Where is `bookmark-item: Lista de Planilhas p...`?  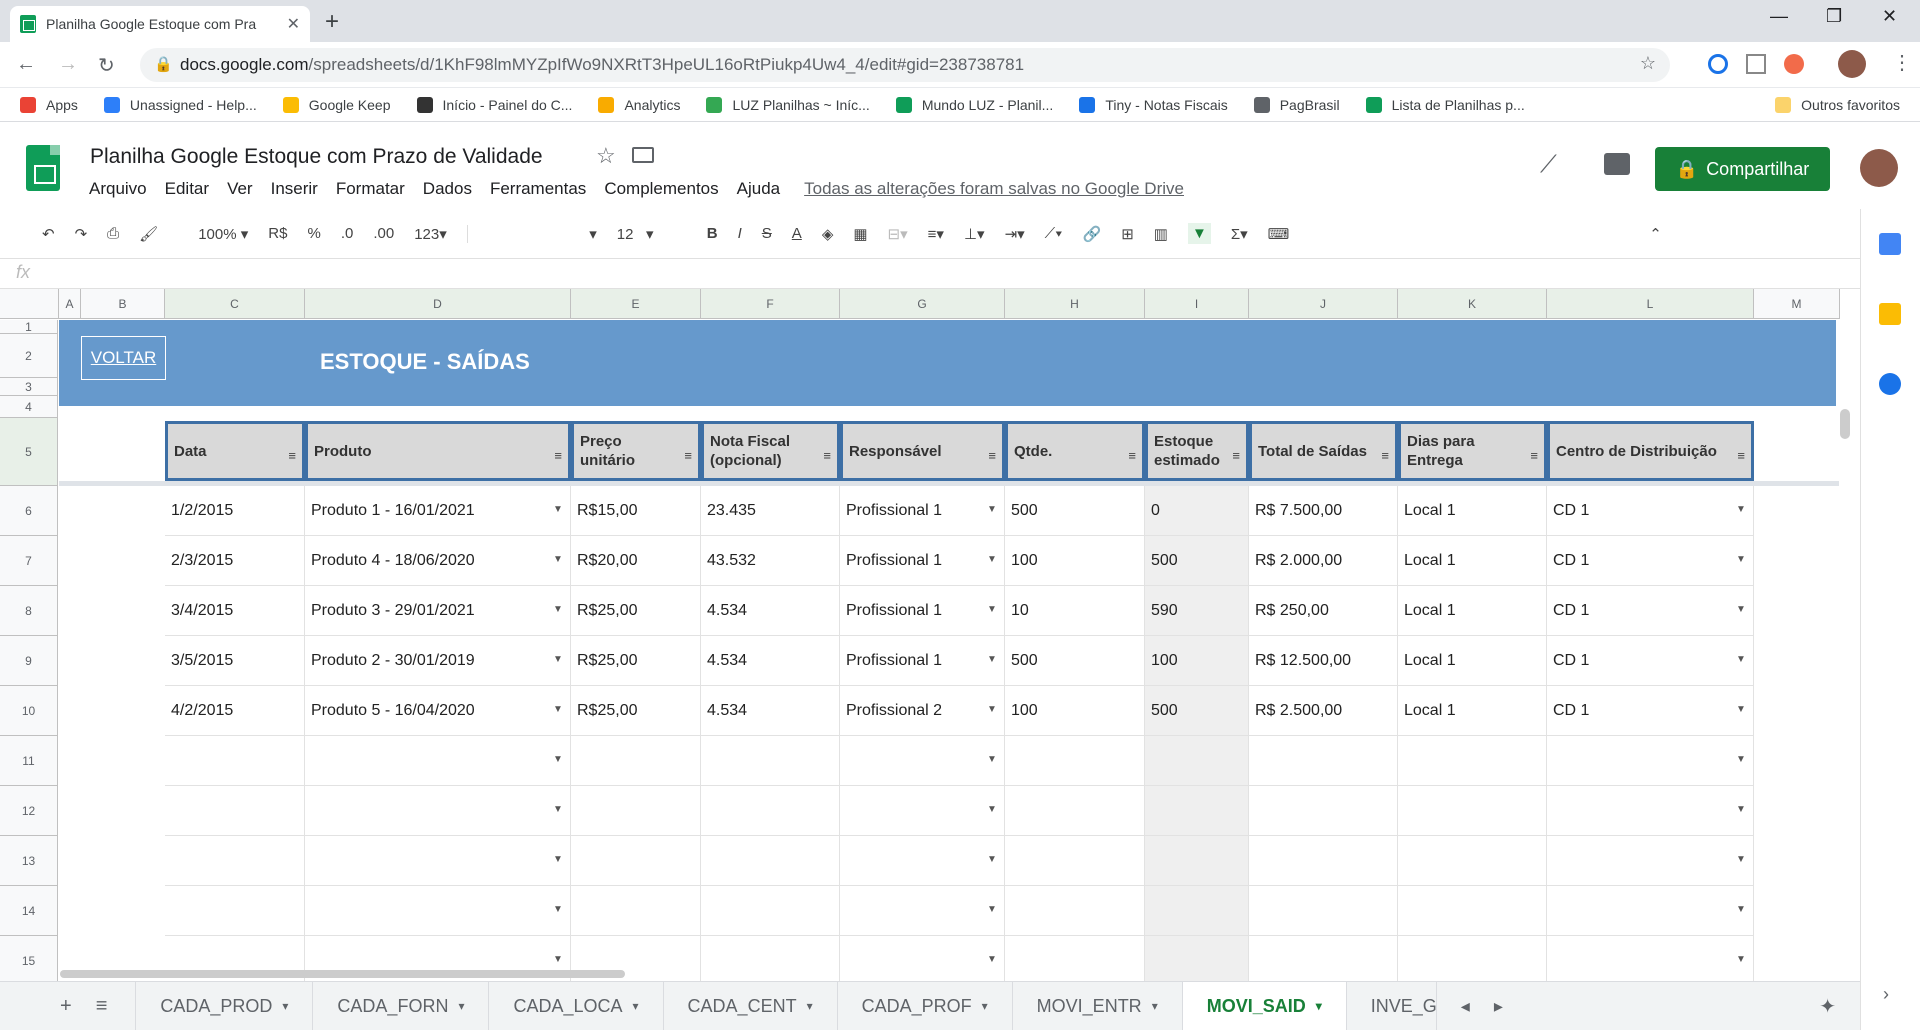 bookmark-item: Lista de Planilhas p... is located at coordinates (1445, 104).